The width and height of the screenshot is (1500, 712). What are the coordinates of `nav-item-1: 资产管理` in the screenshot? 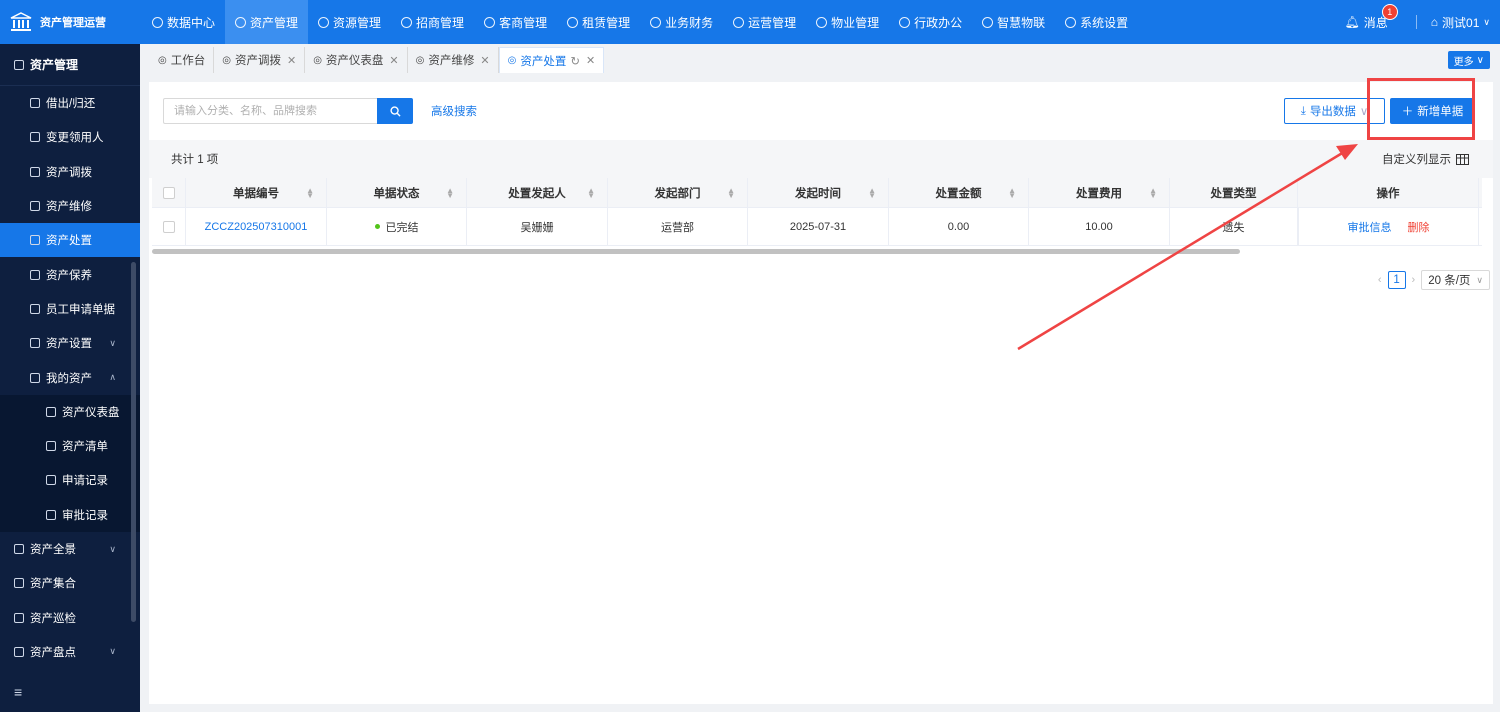 It's located at (267, 22).